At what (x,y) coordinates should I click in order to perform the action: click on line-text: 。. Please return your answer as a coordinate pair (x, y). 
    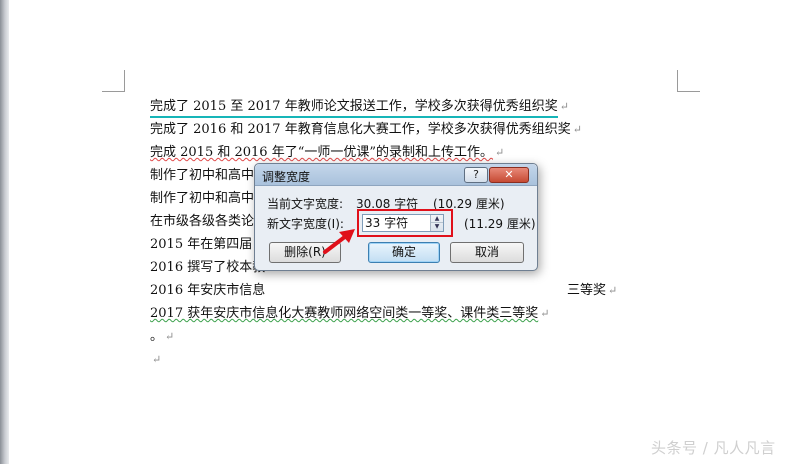
    Looking at the image, I should click on (157, 336).